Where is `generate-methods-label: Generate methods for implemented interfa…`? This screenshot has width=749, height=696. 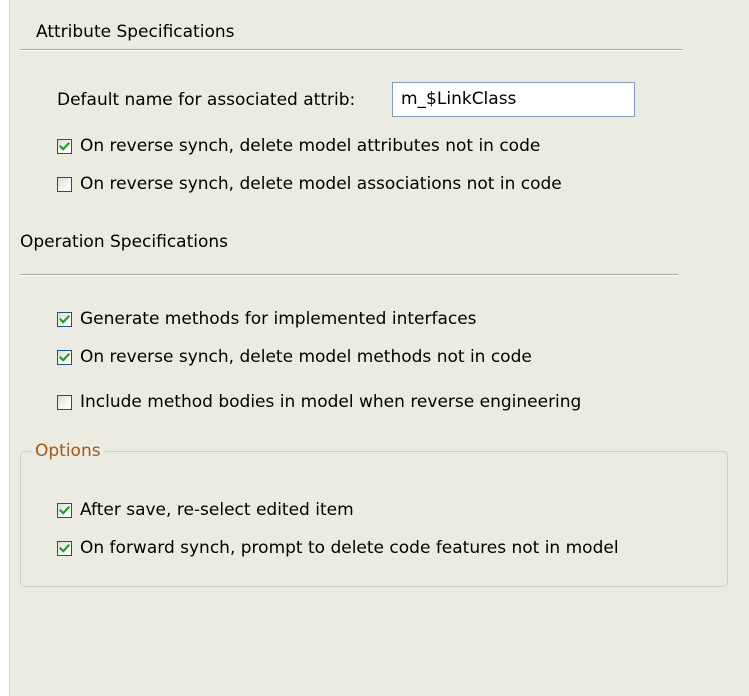 generate-methods-label: Generate methods for implemented interfa… is located at coordinates (278, 319).